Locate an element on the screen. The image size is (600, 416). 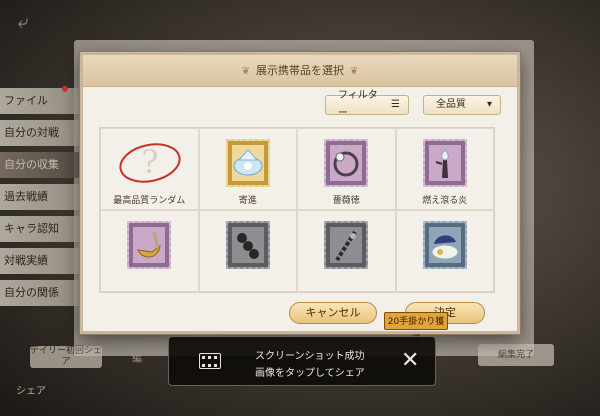
golden-chalice-icon is located at coordinates (149, 244).